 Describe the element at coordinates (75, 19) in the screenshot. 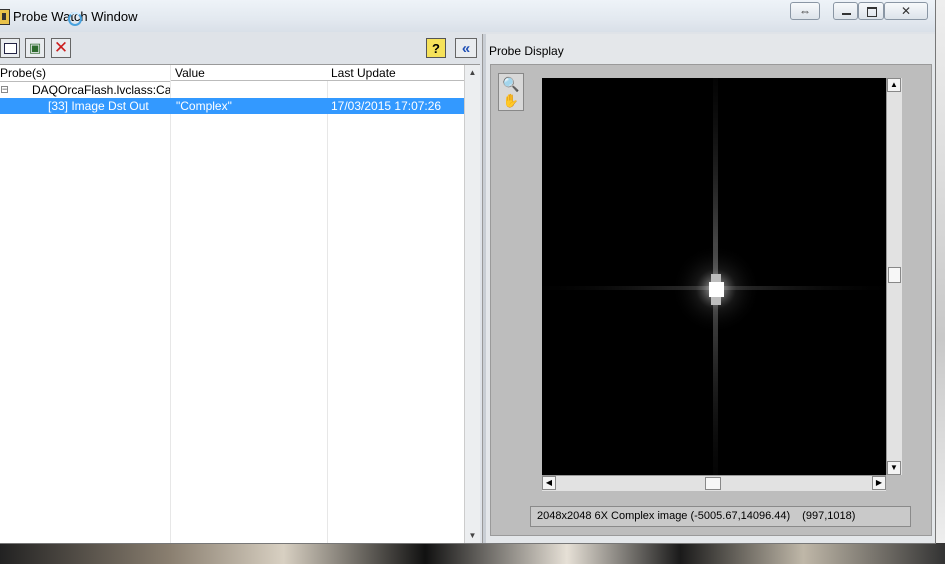

I see `busy-cursor-icon` at that location.